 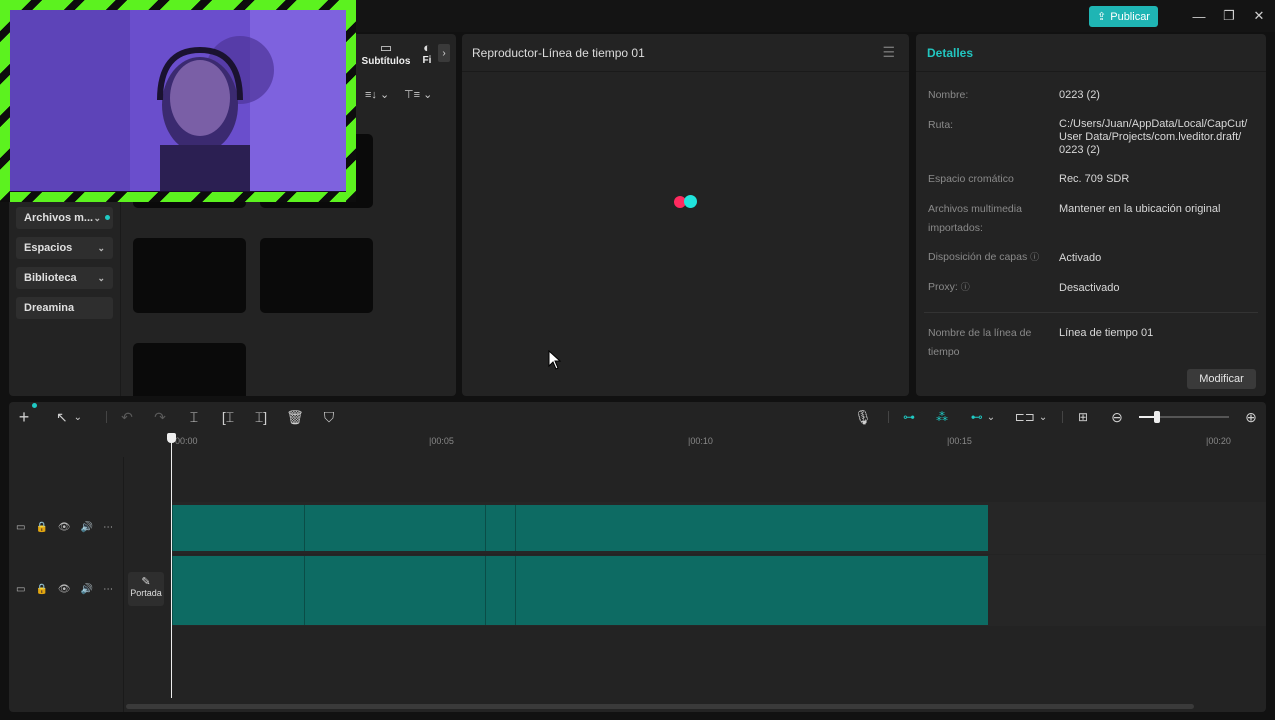 What do you see at coordinates (1079, 95) in the screenshot?
I see `detail-value-name: 0223 (2)` at bounding box center [1079, 95].